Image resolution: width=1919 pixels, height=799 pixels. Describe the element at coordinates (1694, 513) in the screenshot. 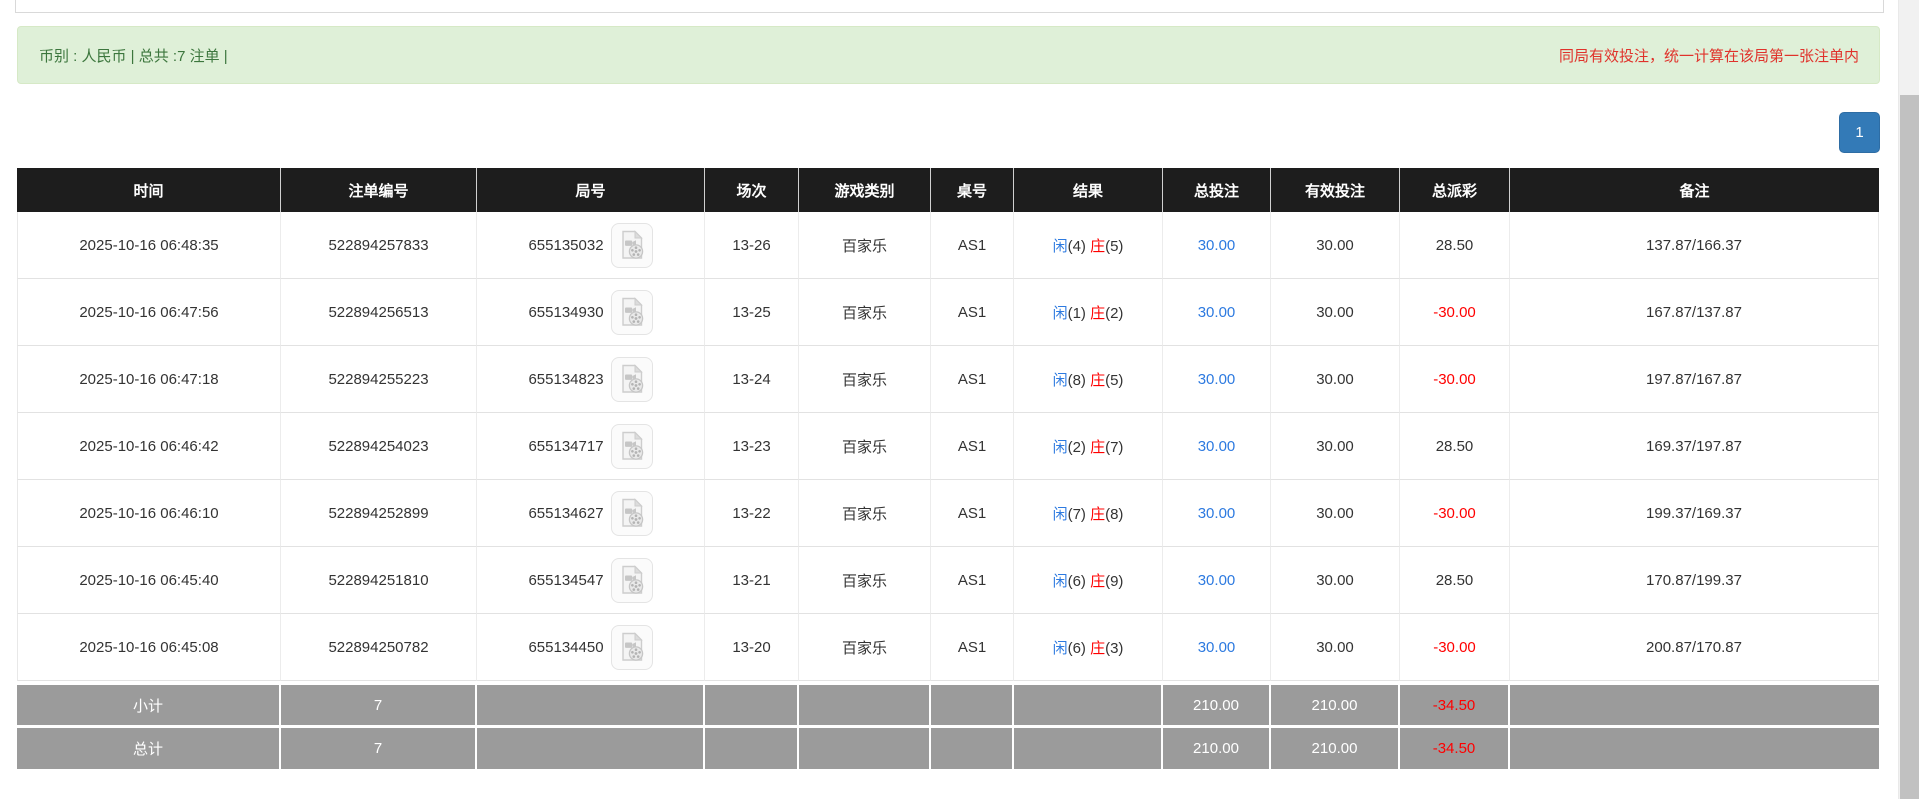

I see `cell-remark: 199.37/169.37` at that location.